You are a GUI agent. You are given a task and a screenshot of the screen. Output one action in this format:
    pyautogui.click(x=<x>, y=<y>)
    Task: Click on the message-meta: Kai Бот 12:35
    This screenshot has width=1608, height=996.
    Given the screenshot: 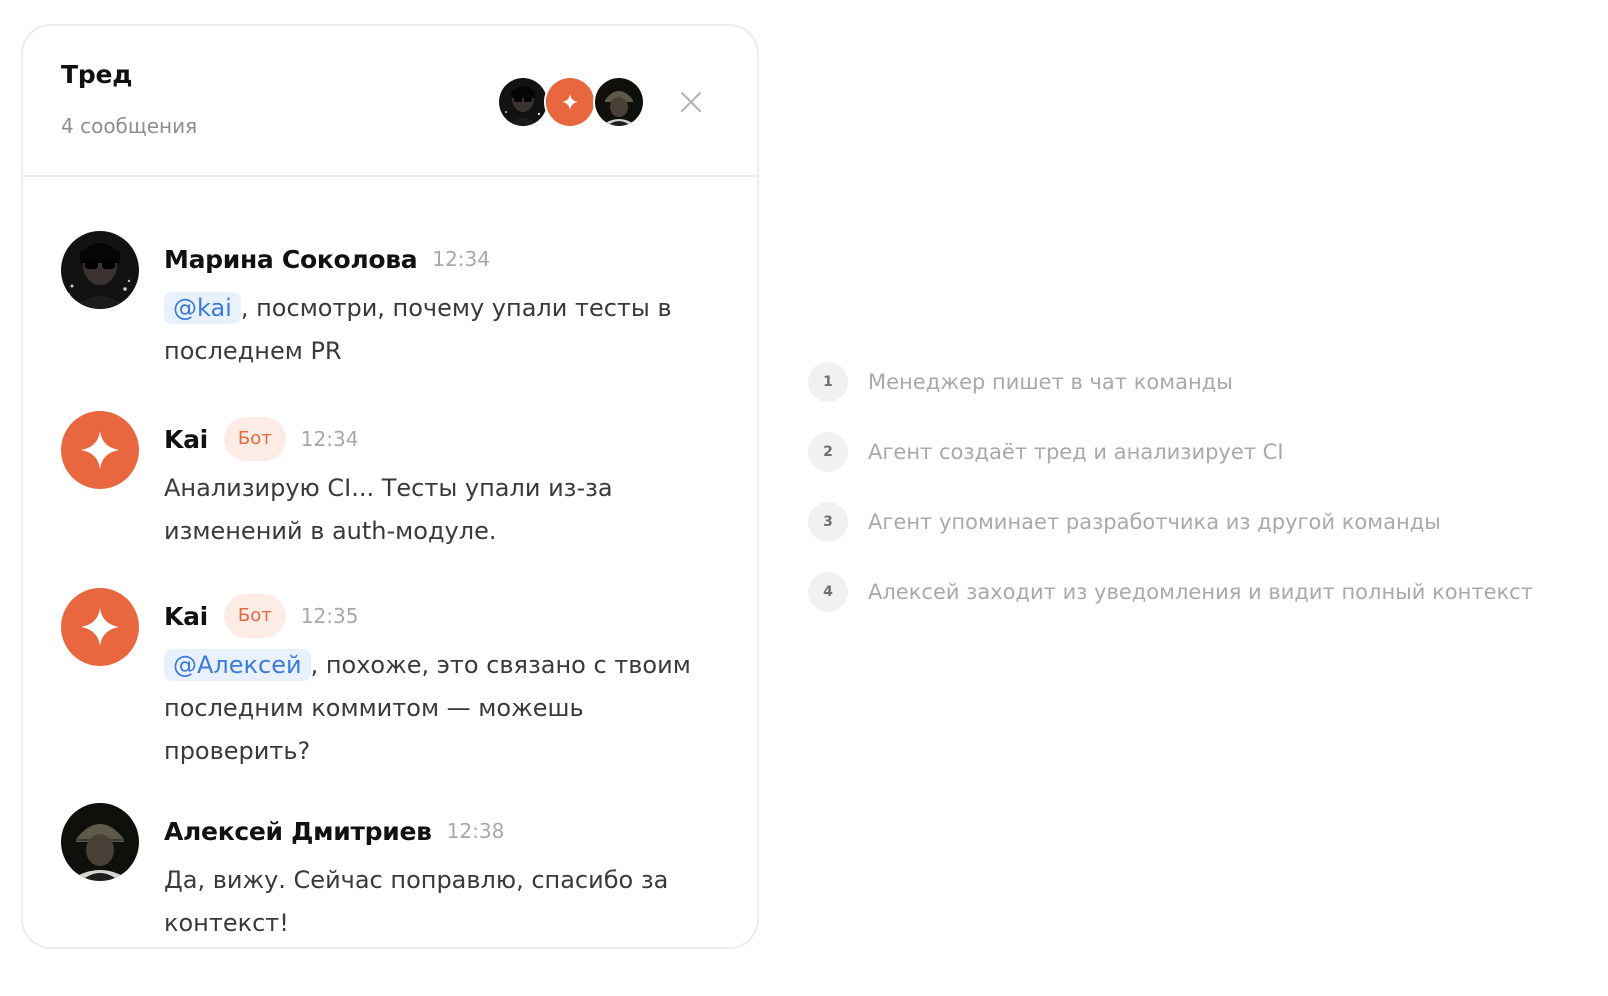 What is the action you would take?
    pyautogui.click(x=261, y=616)
    